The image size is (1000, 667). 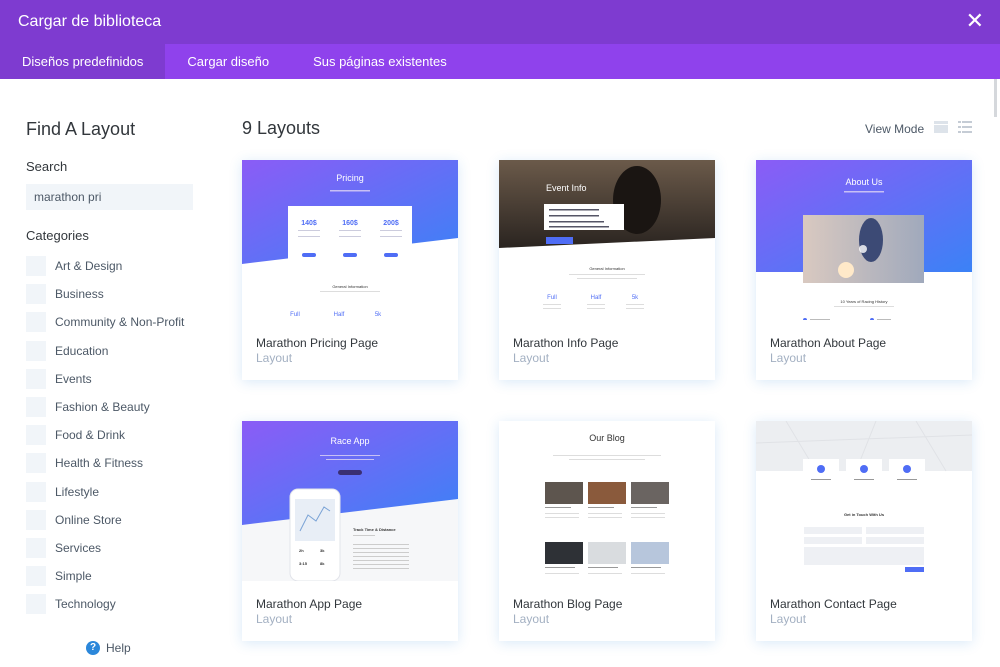 What do you see at coordinates (309, 223) in the screenshot?
I see `thumb-price: 140$` at bounding box center [309, 223].